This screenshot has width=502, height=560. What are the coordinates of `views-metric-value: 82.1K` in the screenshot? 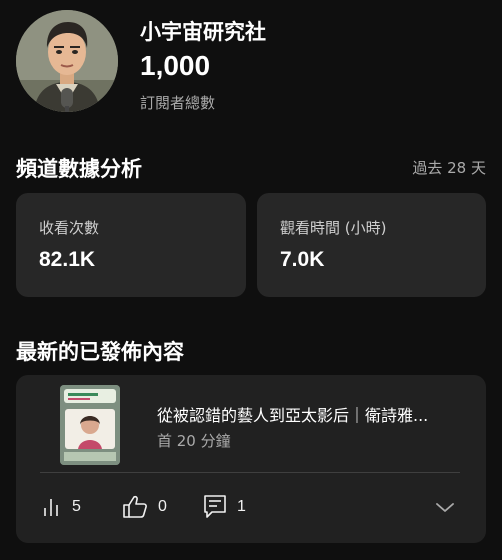 It's located at (67, 259).